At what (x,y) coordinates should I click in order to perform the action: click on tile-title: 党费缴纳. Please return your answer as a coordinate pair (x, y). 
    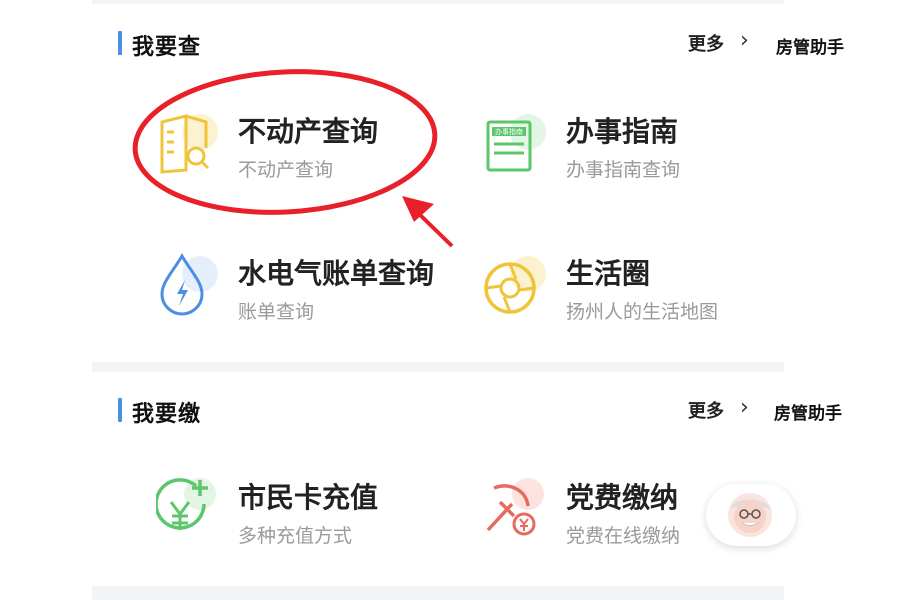
    Looking at the image, I should click on (622, 497).